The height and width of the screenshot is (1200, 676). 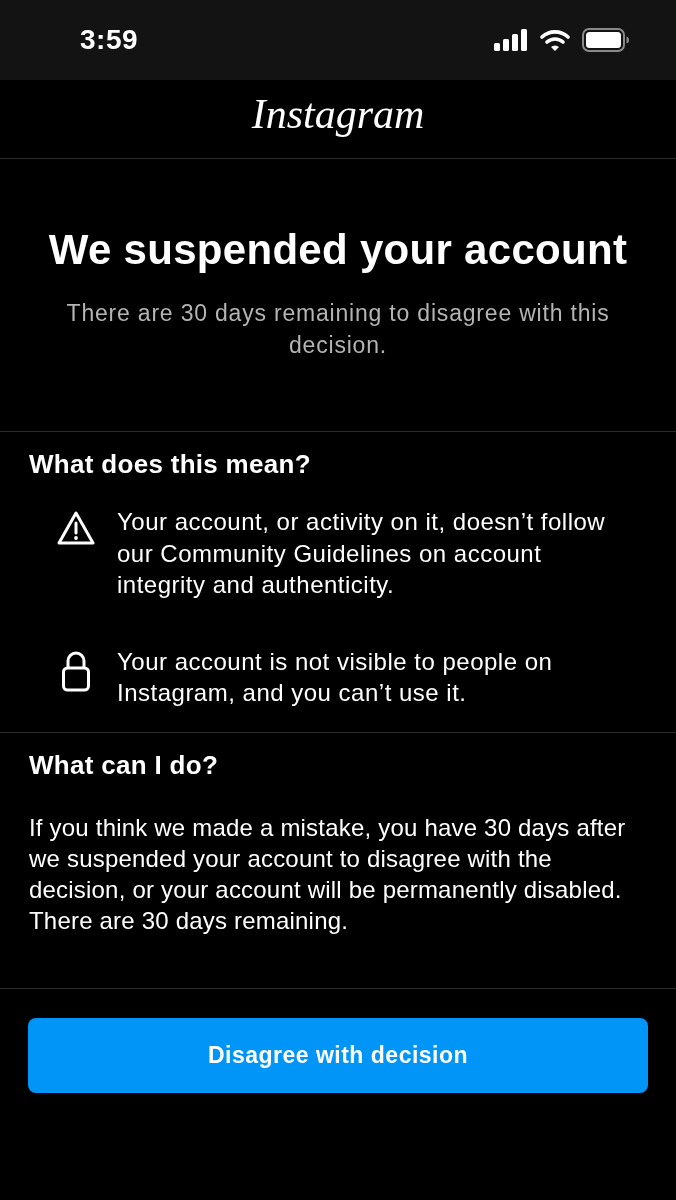 What do you see at coordinates (338, 114) in the screenshot?
I see `app-logo: Instagram` at bounding box center [338, 114].